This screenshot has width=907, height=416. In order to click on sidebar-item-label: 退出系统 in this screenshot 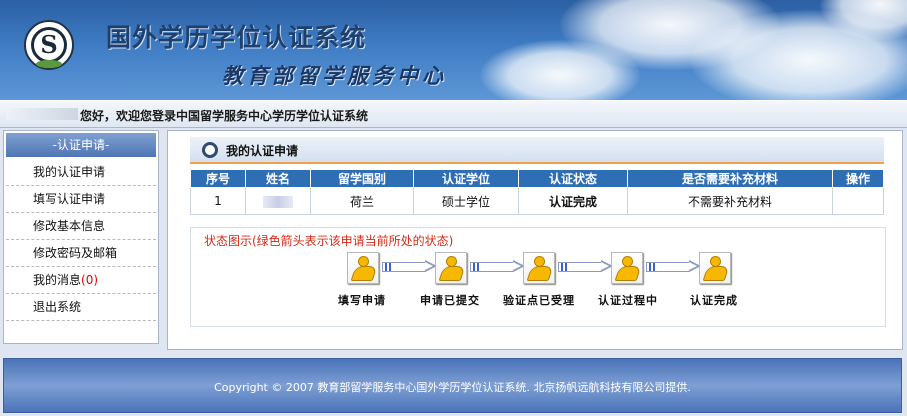, I will do `click(57, 307)`.